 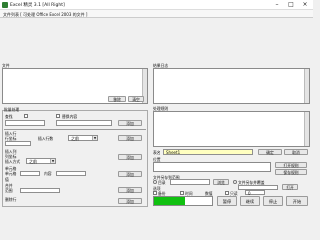 I want to click on progress-fill, so click(x=169, y=201).